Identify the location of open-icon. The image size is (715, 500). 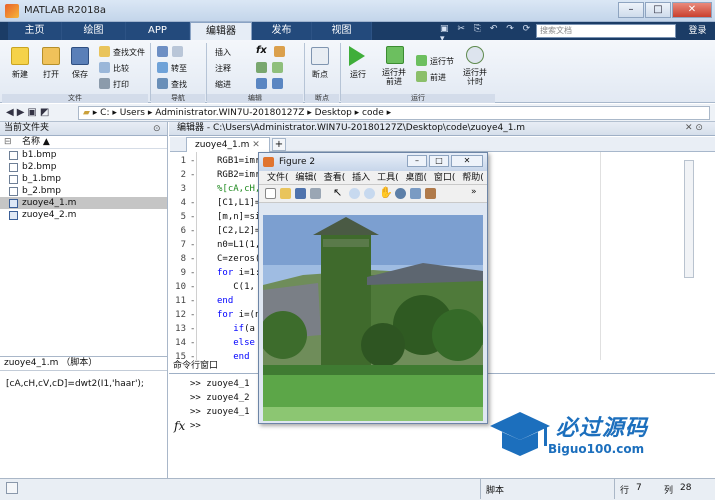
(285, 193).